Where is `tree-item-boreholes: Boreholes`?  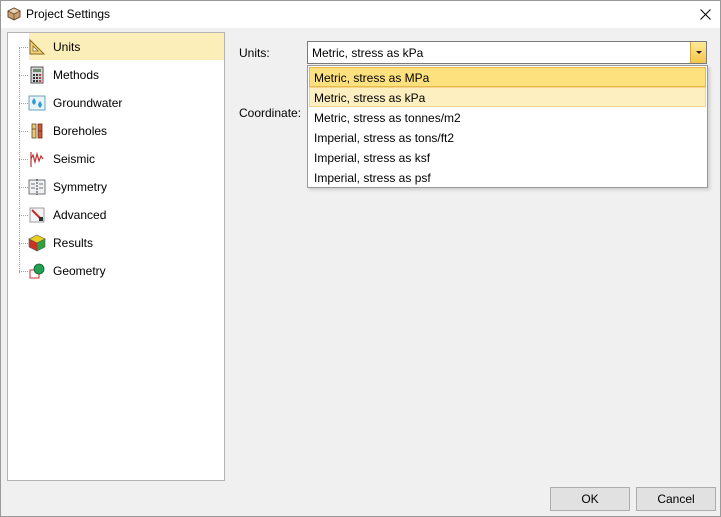 tree-item-boreholes: Boreholes is located at coordinates (116, 131).